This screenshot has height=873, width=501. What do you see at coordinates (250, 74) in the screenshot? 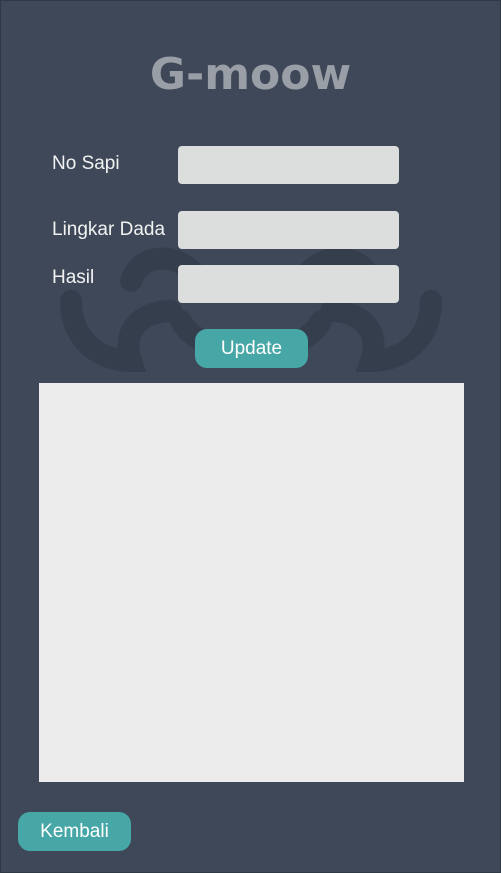
I see `app-title: G-moow` at bounding box center [250, 74].